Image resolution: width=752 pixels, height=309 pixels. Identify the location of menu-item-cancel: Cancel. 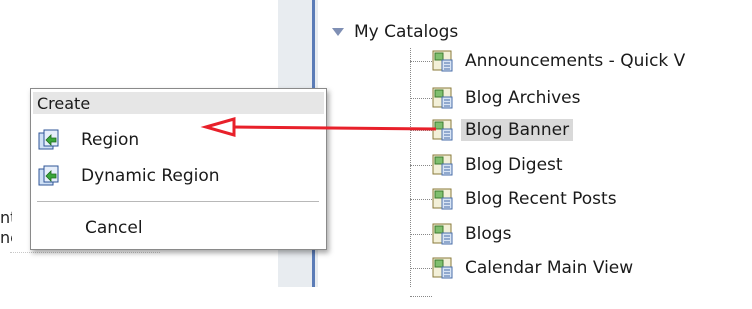
(177, 228).